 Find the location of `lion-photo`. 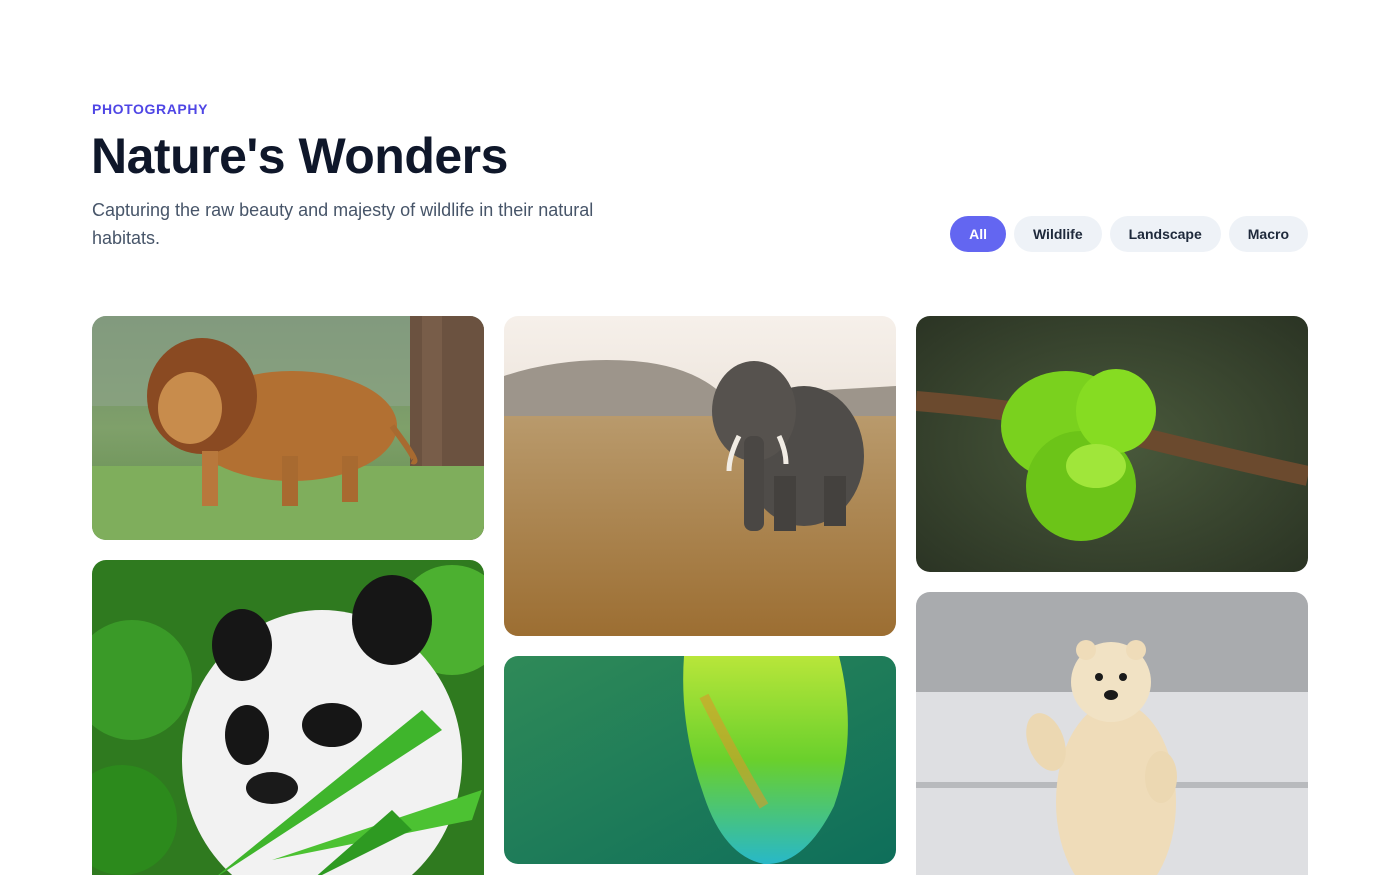

lion-photo is located at coordinates (288, 428).